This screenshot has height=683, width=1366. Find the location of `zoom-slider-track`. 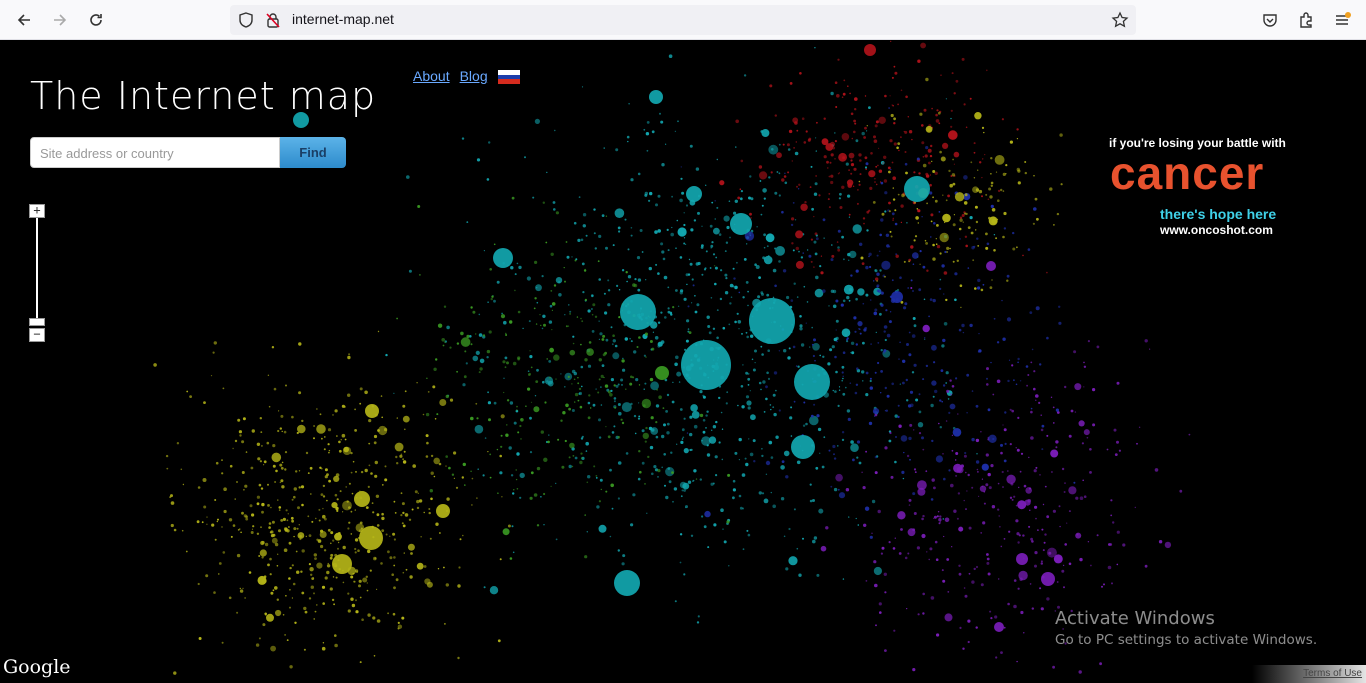

zoom-slider-track is located at coordinates (37, 270).